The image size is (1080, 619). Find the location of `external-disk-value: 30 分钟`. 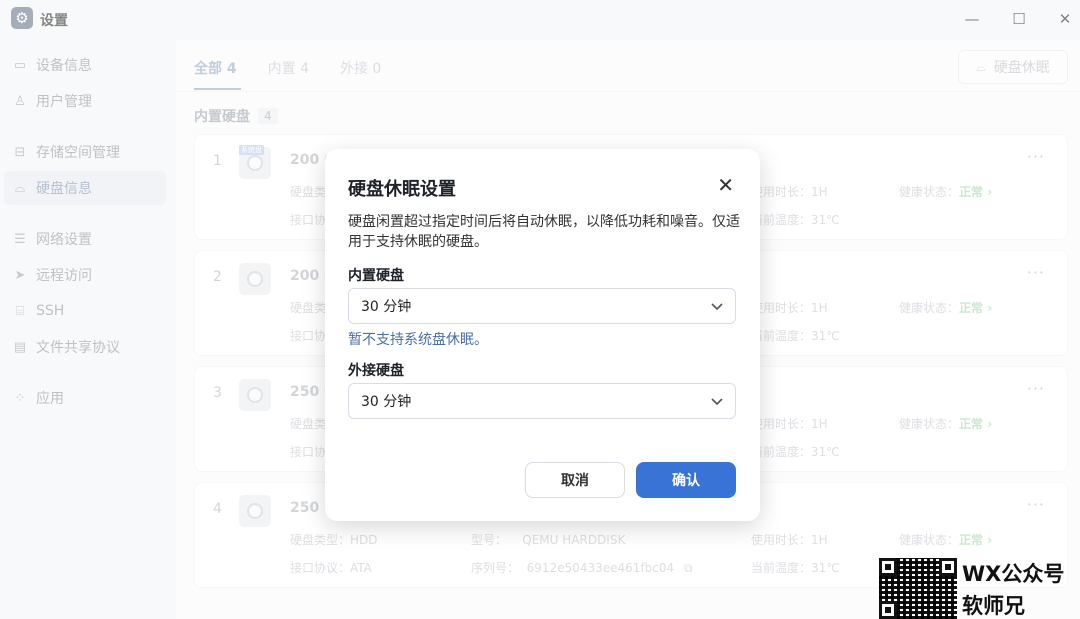

external-disk-value: 30 分钟 is located at coordinates (386, 402).